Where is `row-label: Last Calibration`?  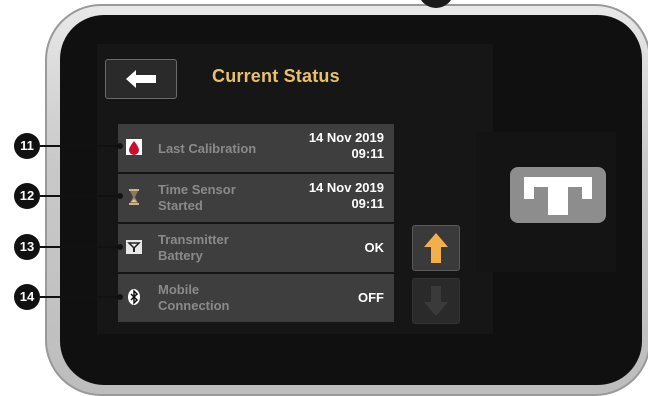
row-label: Last Calibration is located at coordinates (207, 148).